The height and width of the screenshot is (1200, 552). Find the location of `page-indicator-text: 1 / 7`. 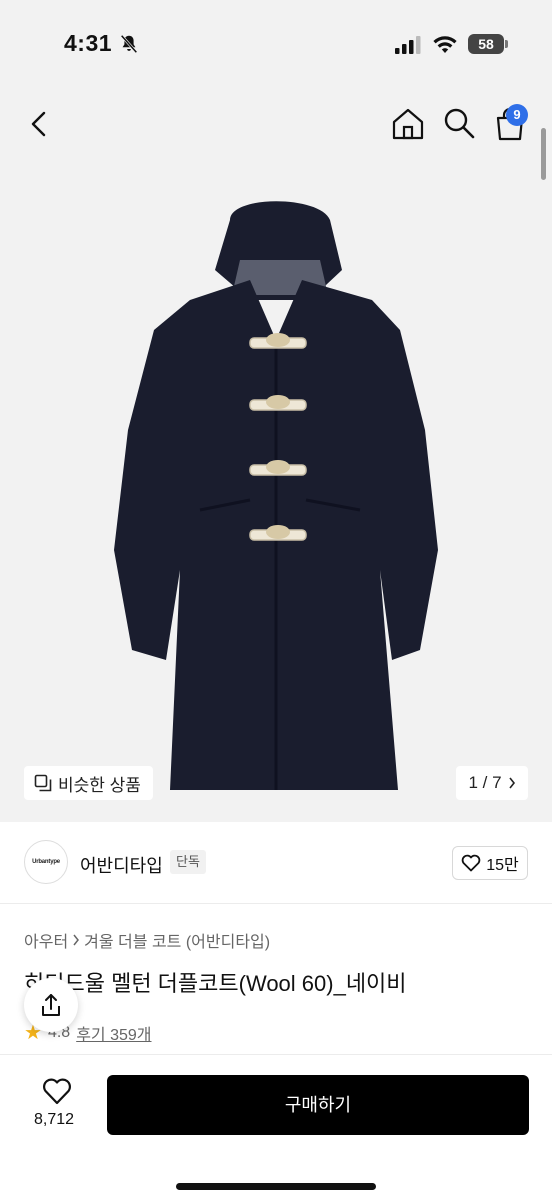

page-indicator-text: 1 / 7 is located at coordinates (485, 782).